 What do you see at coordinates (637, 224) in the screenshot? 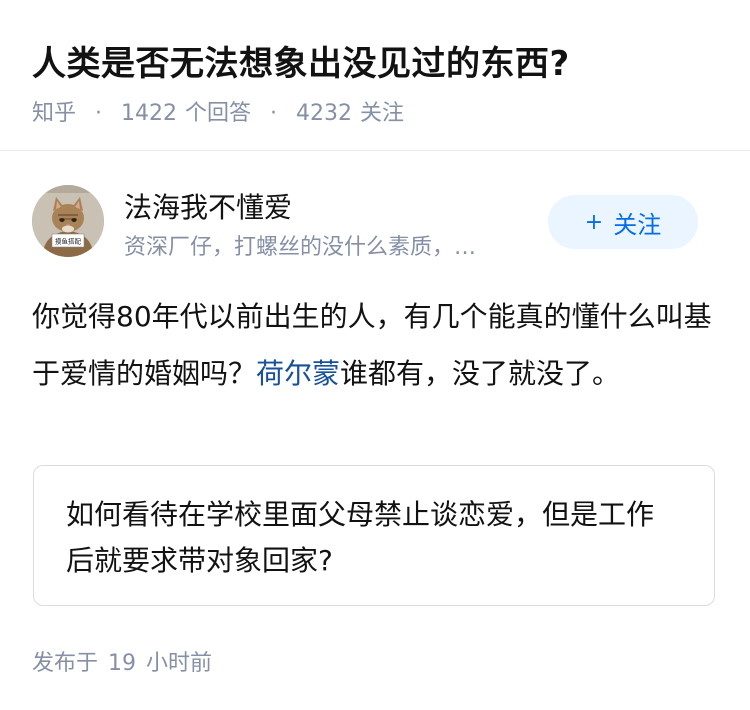
I see `follow-button-label: 关注` at bounding box center [637, 224].